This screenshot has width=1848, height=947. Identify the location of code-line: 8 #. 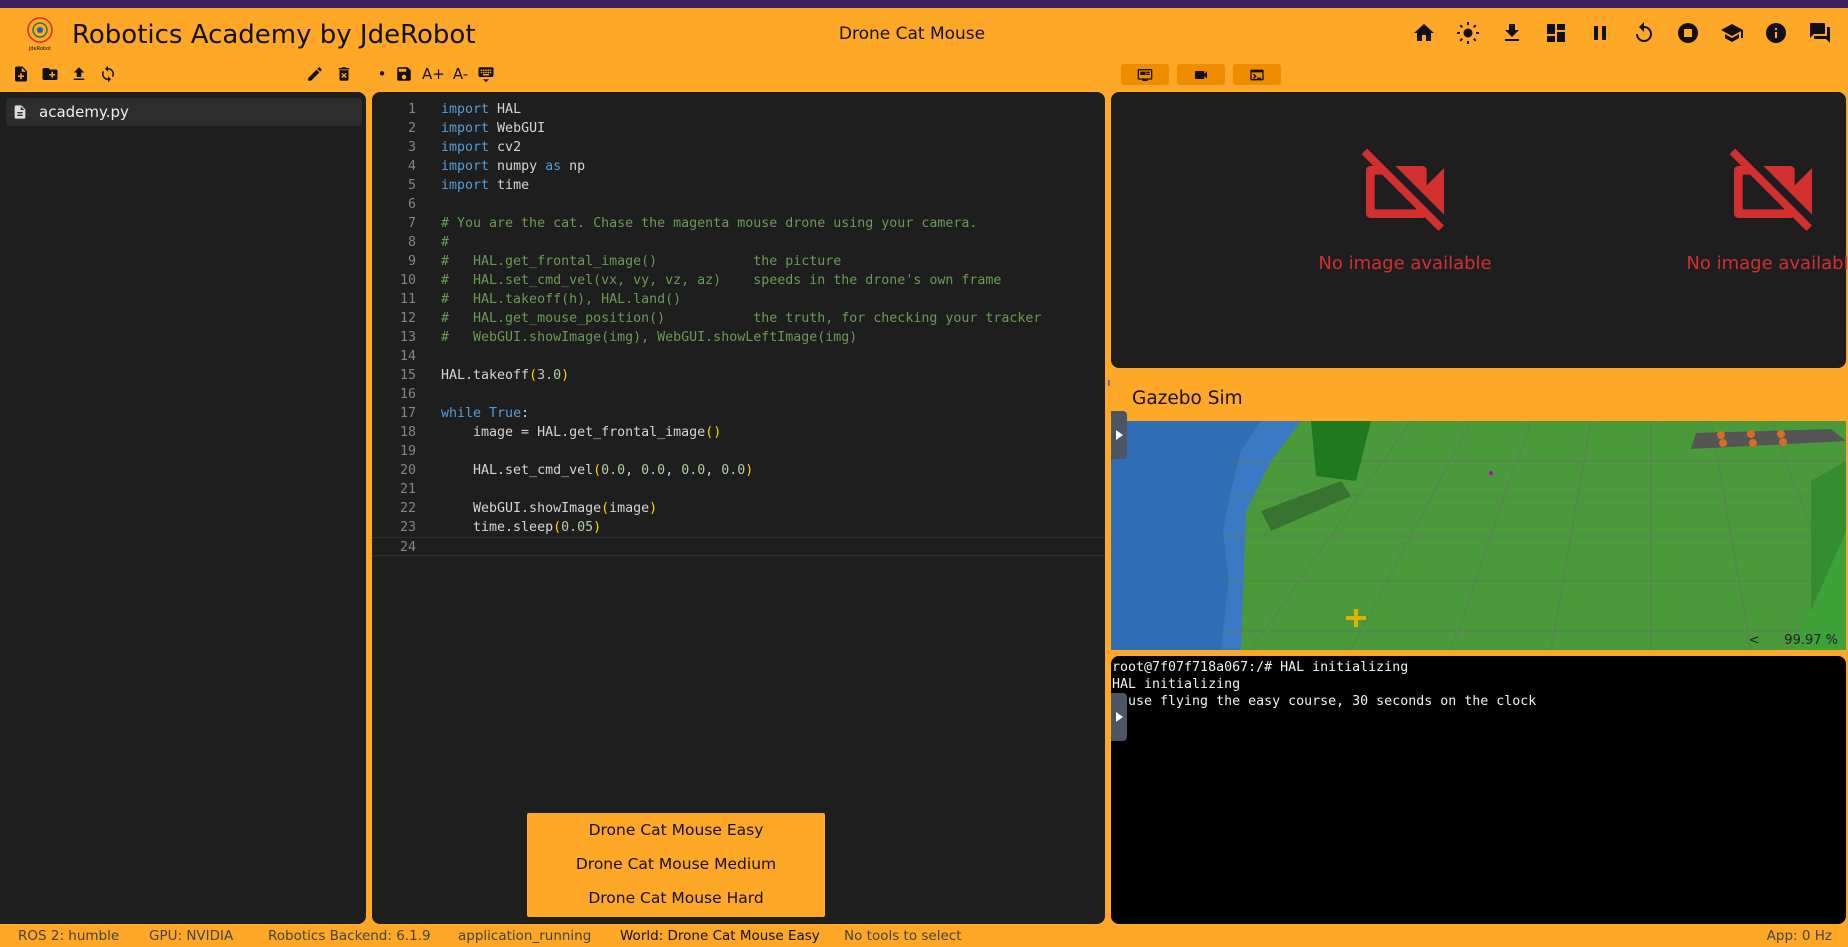
(738, 242).